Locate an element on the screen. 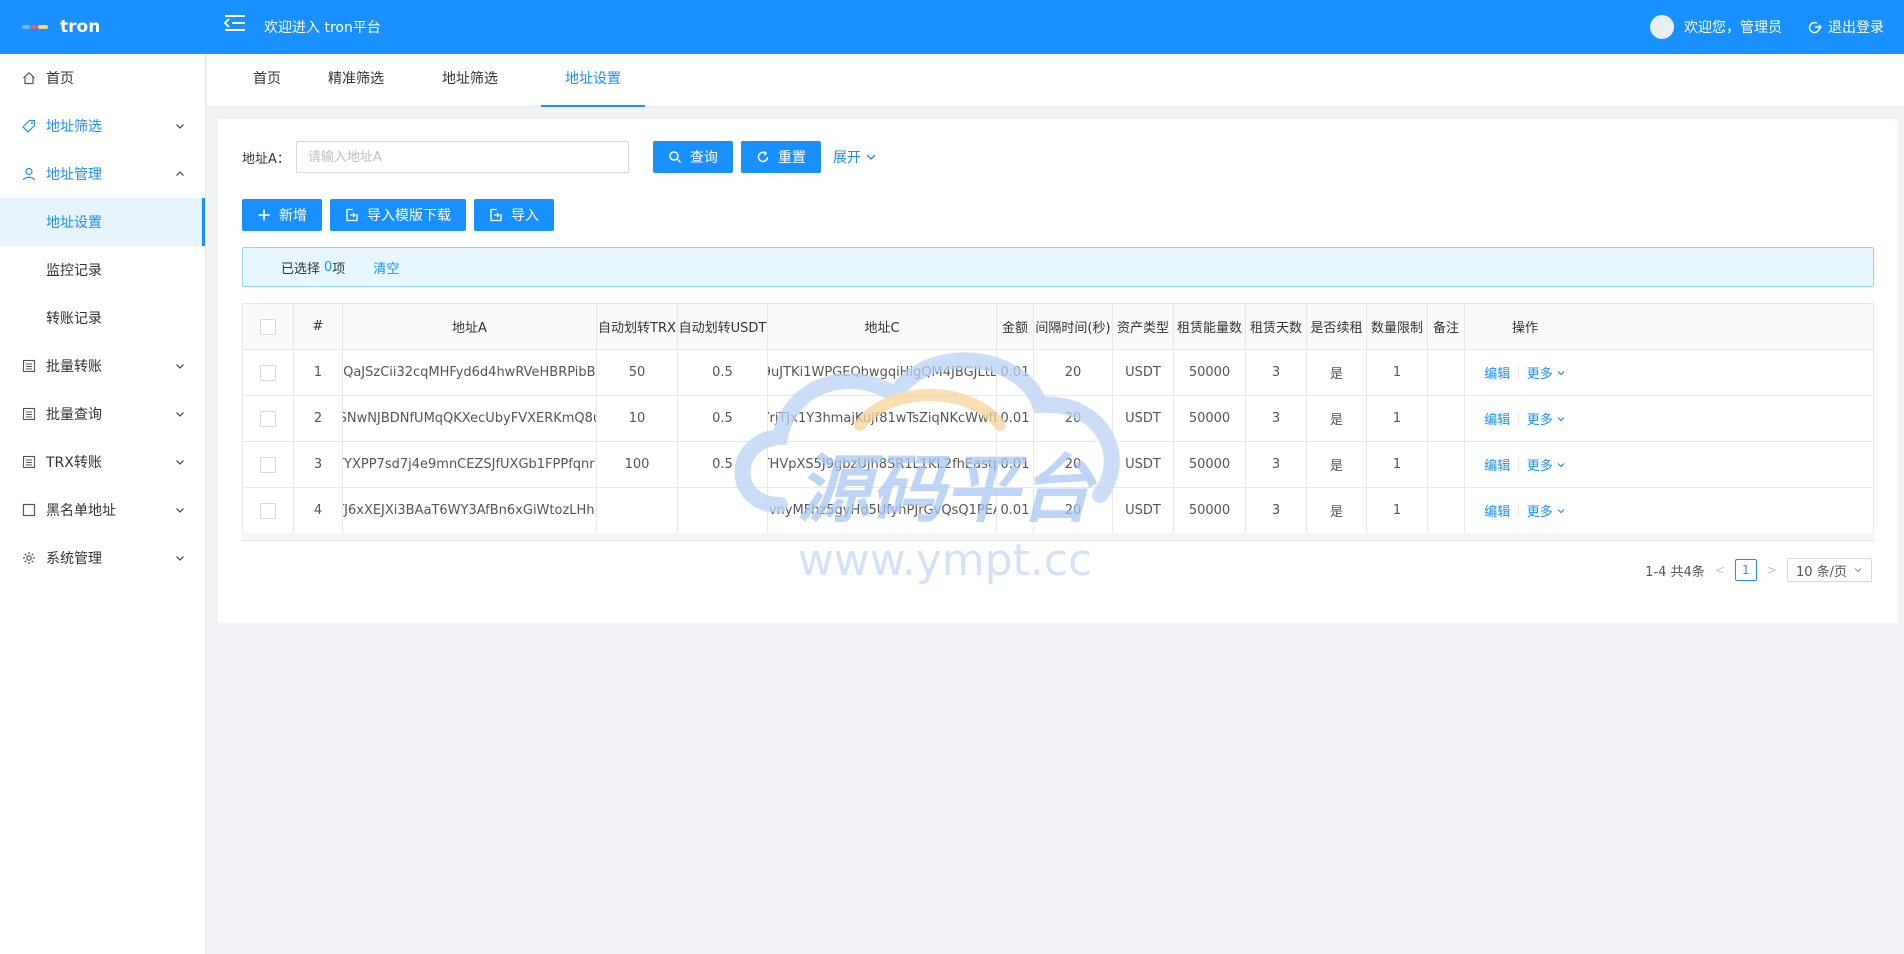 The width and height of the screenshot is (1904, 954). sidebar-item-address-filter: 地址筛选 is located at coordinates (102, 126).